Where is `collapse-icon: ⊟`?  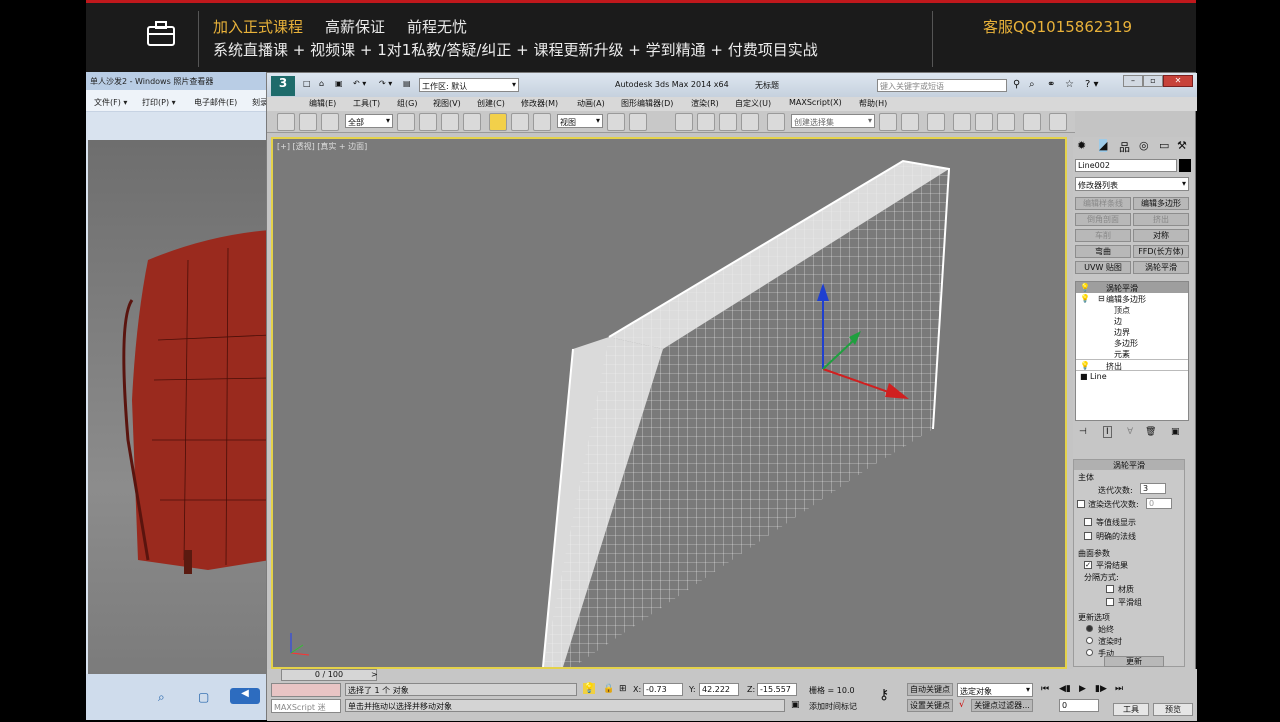
collapse-icon: ⊟ is located at coordinates (1101, 298).